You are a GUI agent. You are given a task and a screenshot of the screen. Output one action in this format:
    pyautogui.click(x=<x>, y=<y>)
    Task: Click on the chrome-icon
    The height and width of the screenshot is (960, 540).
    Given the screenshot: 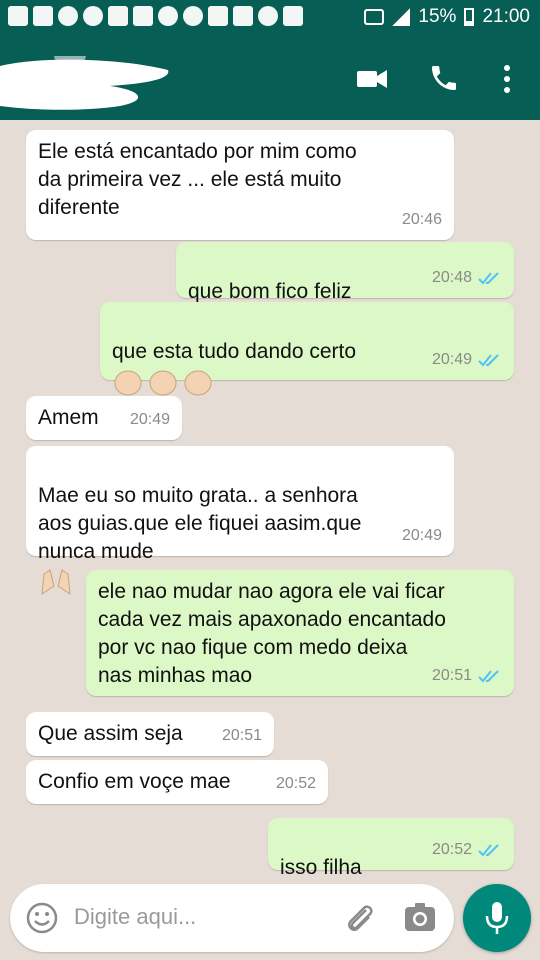 What is the action you would take?
    pyautogui.click(x=168, y=16)
    